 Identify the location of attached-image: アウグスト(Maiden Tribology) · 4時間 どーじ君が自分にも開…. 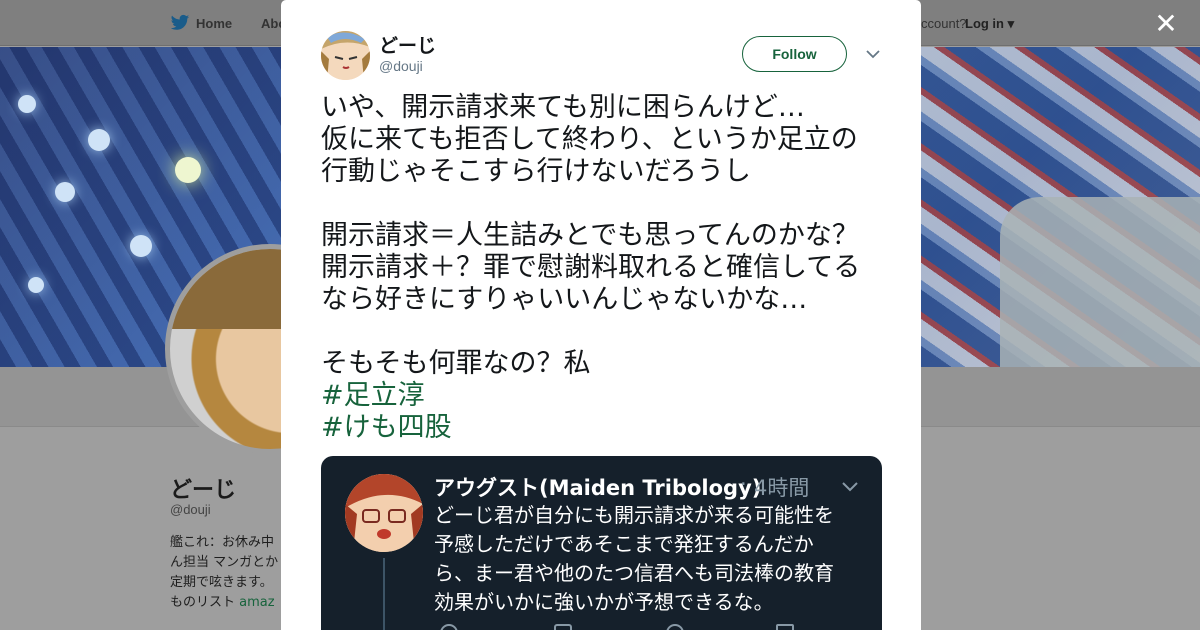
(601, 543).